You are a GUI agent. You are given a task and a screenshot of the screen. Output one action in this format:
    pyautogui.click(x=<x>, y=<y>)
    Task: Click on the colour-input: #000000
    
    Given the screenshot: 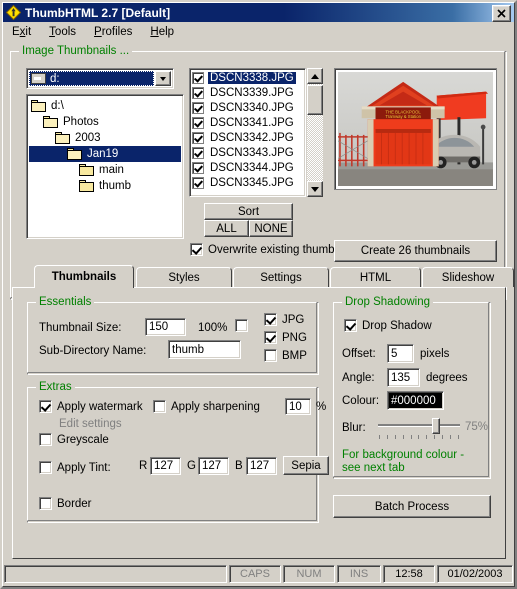 What is the action you would take?
    pyautogui.click(x=415, y=400)
    